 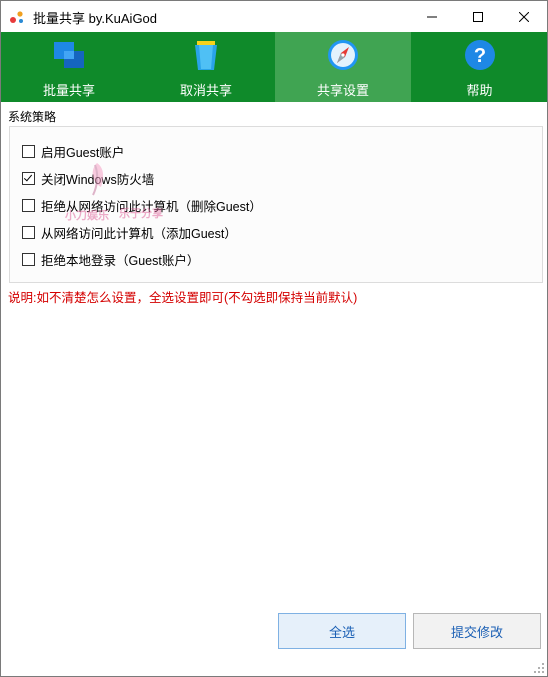 What do you see at coordinates (68, 90) in the screenshot?
I see `tab-label: 批量共享` at bounding box center [68, 90].